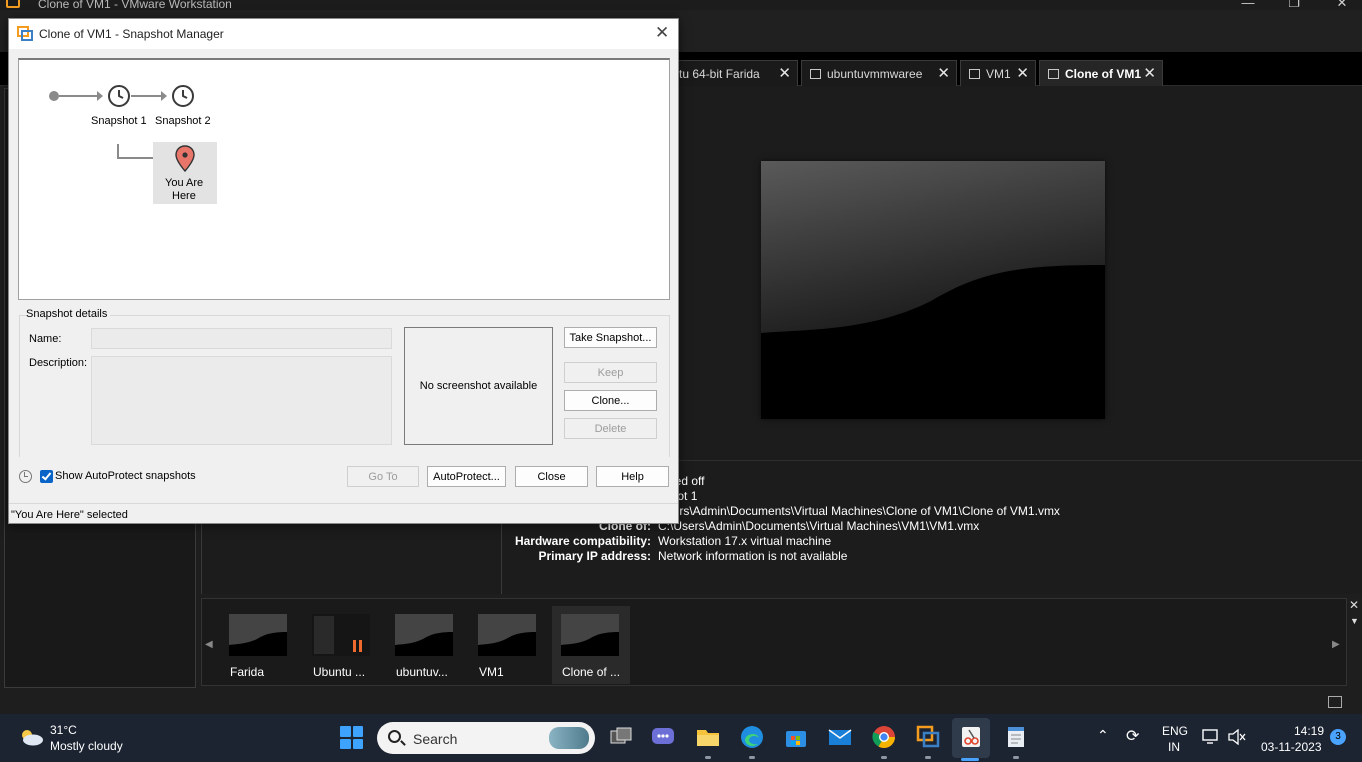  I want to click on thumbnail-farida: Farida, so click(259, 645).